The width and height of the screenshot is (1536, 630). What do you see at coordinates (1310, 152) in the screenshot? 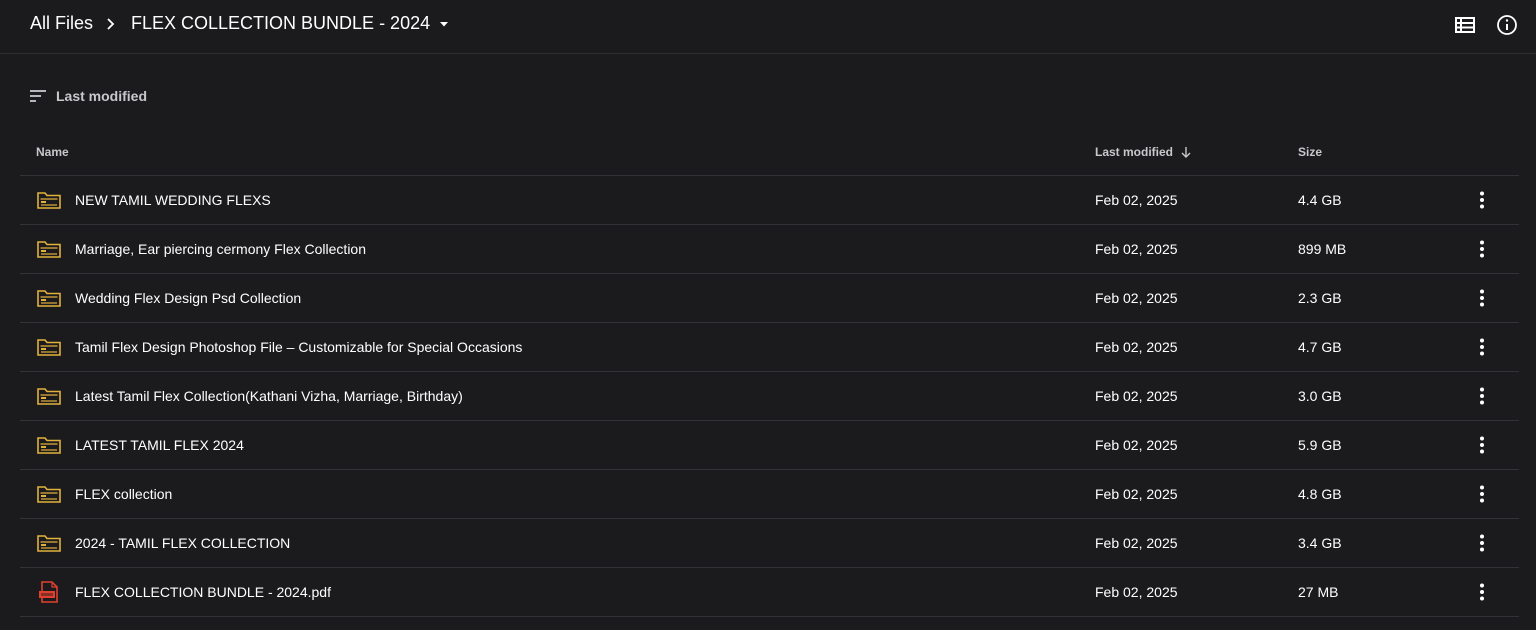
I see `column-header-size: Size` at bounding box center [1310, 152].